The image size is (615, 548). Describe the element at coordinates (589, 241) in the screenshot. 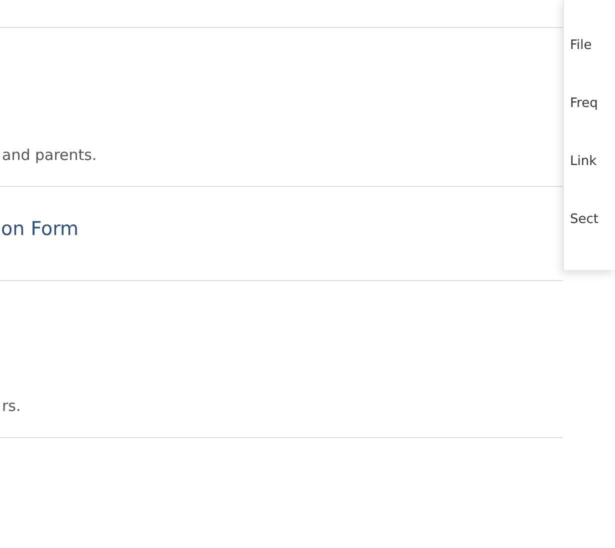

I see `menu-item: Sect` at that location.